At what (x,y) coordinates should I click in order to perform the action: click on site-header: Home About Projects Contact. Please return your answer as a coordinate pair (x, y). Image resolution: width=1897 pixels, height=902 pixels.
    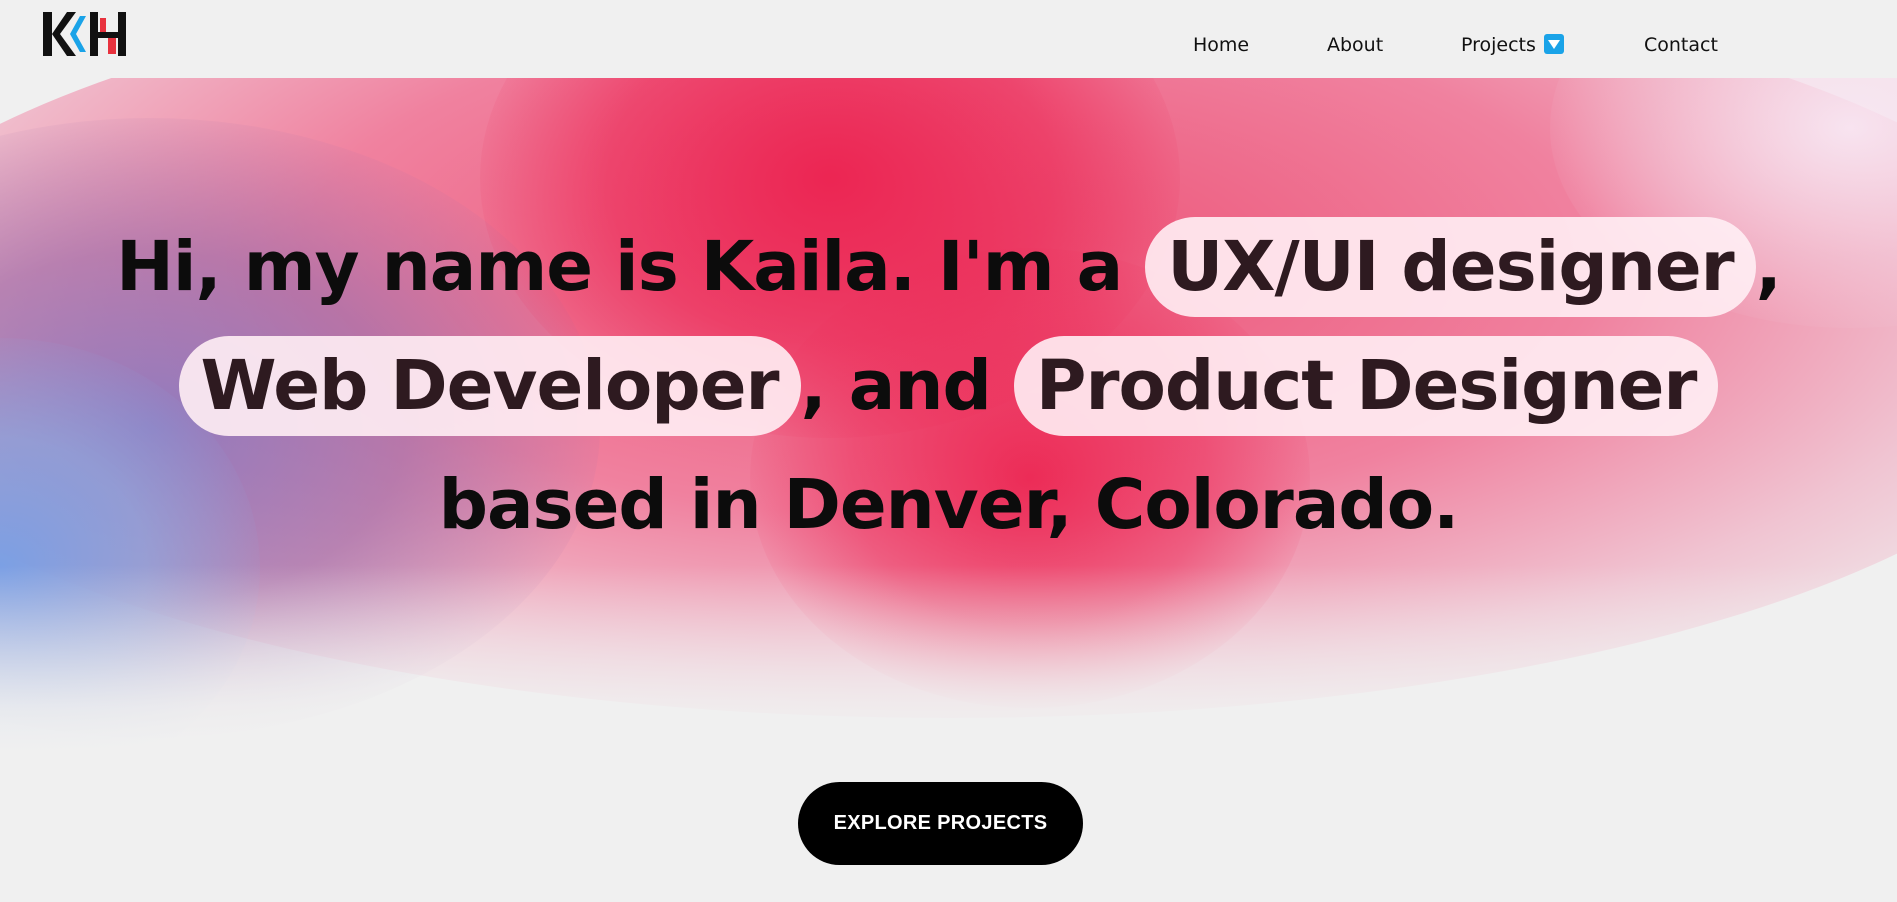
    Looking at the image, I should click on (948, 39).